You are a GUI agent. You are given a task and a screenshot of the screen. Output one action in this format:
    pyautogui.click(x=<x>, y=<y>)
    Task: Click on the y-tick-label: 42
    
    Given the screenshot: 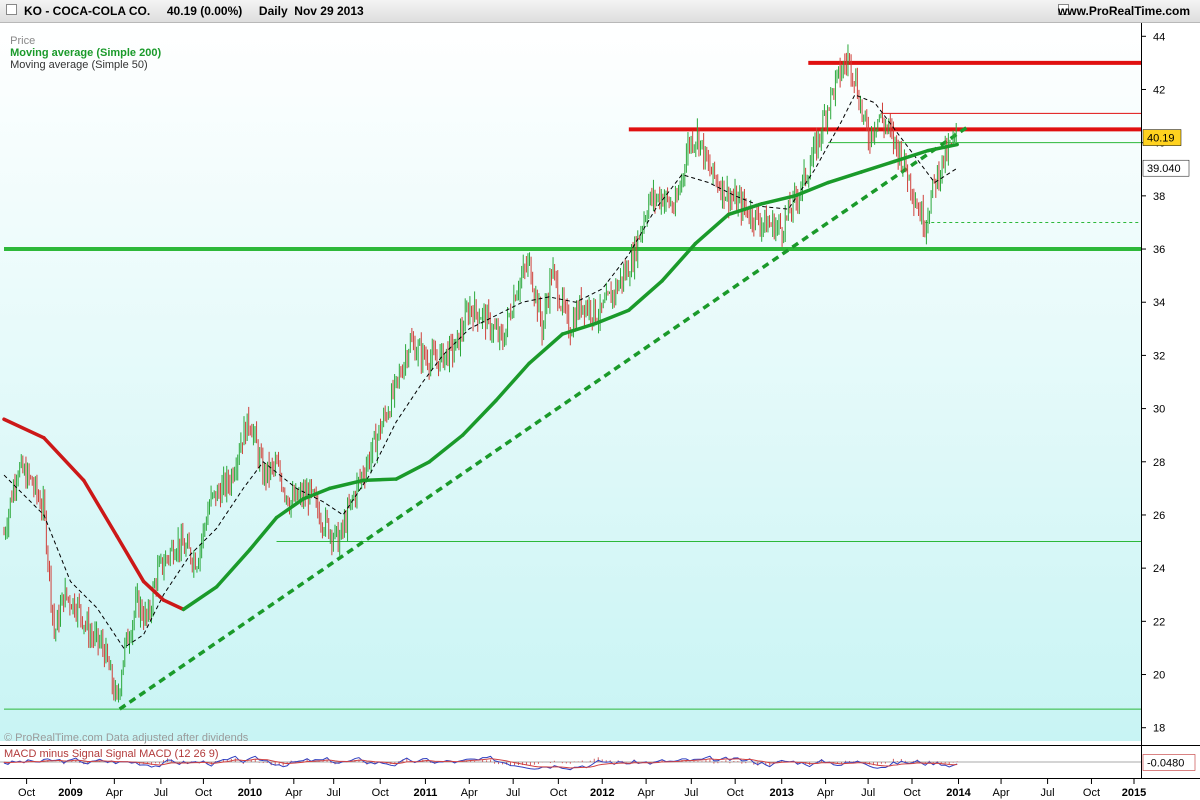 What is the action you would take?
    pyautogui.click(x=1159, y=90)
    